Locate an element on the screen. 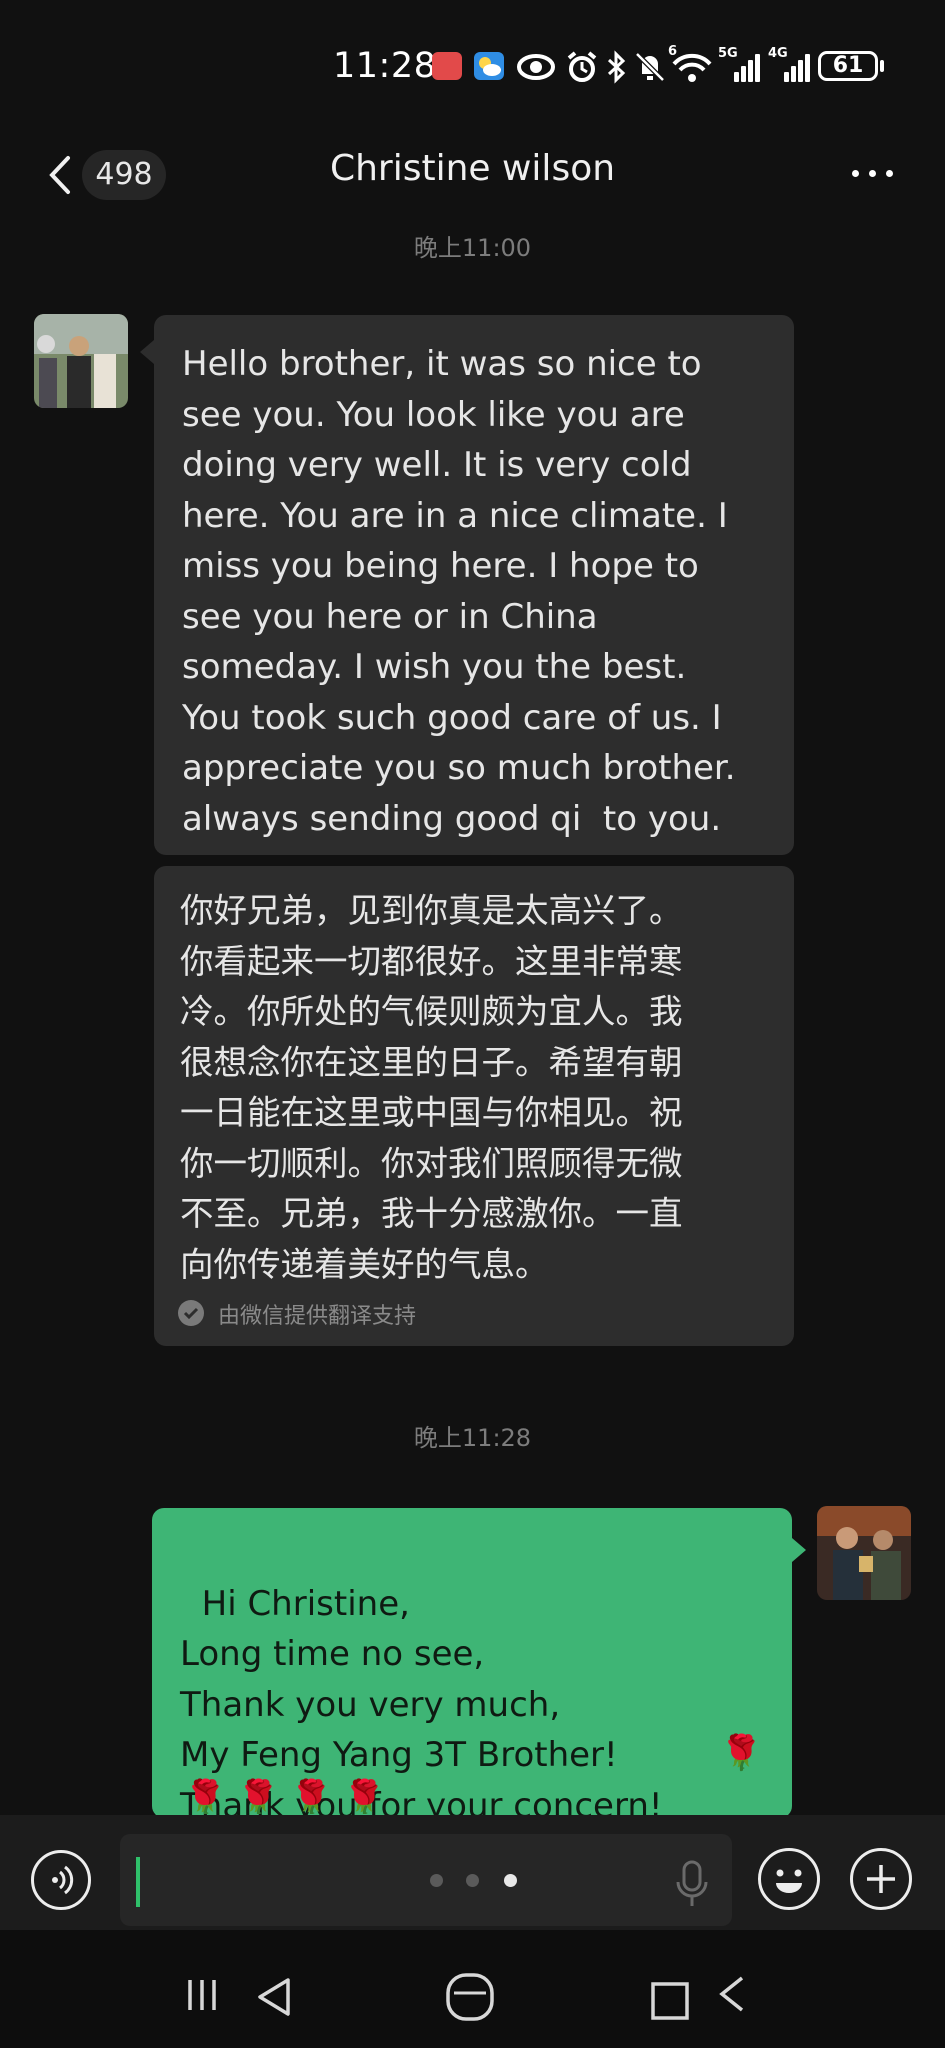 This screenshot has width=945, height=2048. more-functions-button is located at coordinates (881, 1879).